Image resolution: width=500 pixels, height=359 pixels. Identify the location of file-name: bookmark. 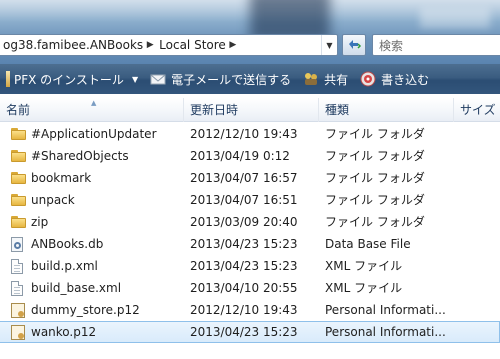
(61, 178).